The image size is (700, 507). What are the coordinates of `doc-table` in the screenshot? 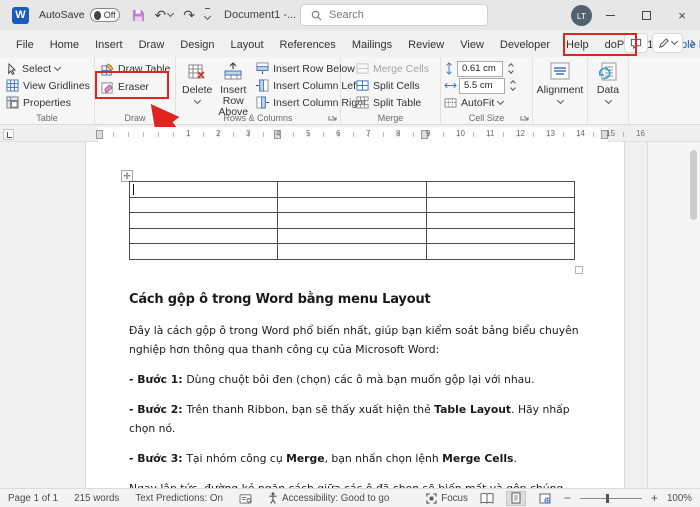 It's located at (352, 220).